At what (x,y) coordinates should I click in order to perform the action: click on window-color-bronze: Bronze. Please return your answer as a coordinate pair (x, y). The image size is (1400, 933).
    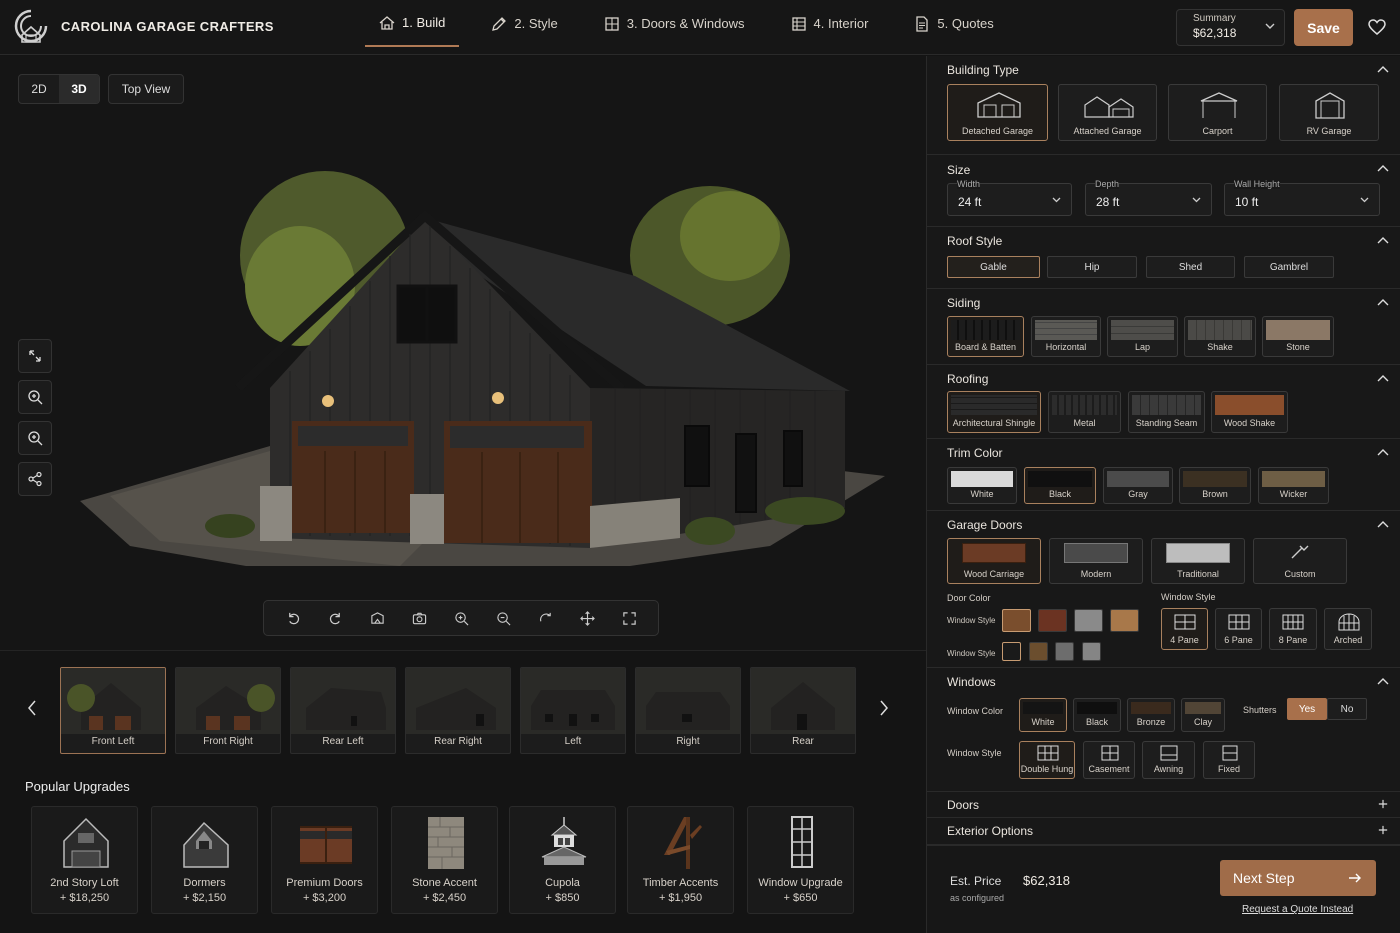
    Looking at the image, I should click on (1151, 715).